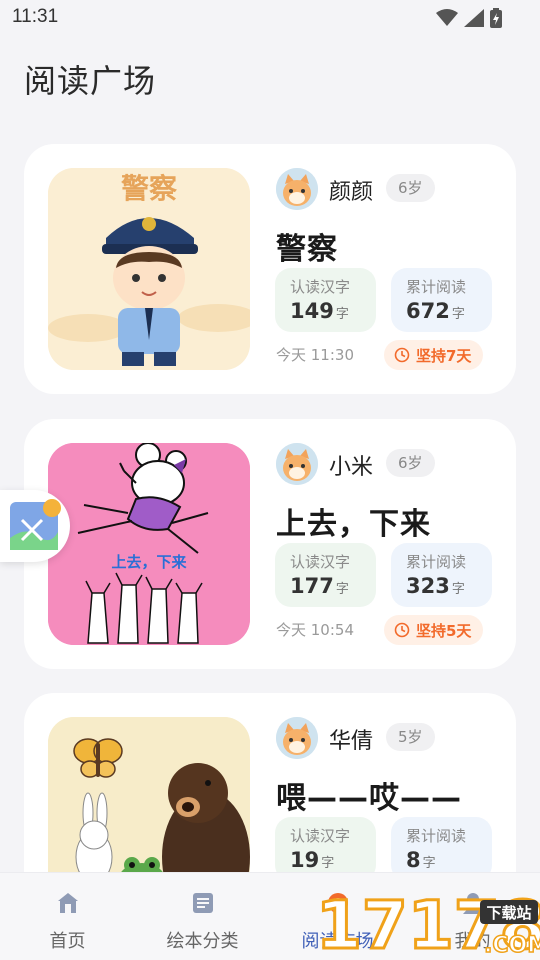  I want to click on stat-recognized-chars: 认读汉字 177 字, so click(325, 575).